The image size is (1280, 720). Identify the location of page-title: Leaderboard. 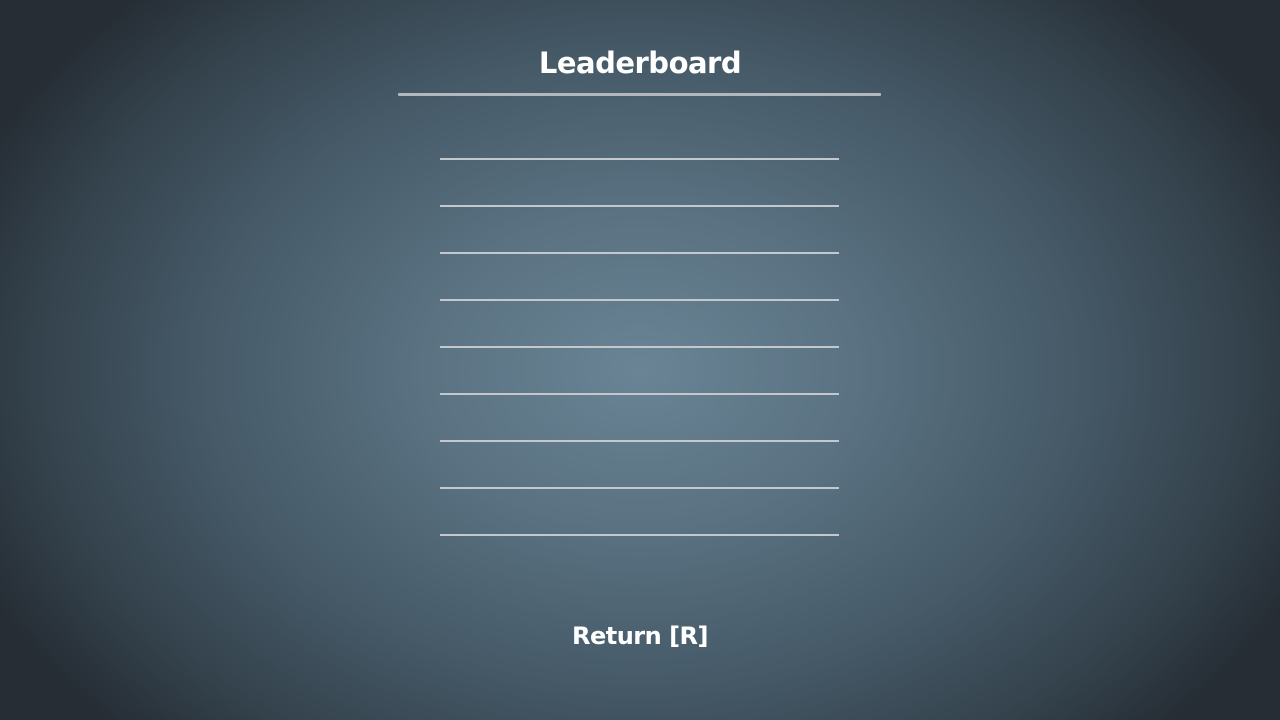
(640, 63).